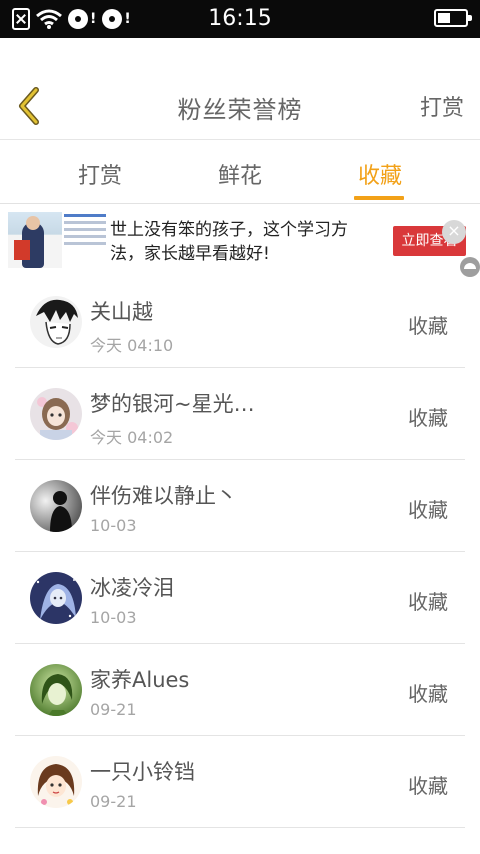 The height and width of the screenshot is (854, 480). I want to click on list-item: 一只小铃铛 09-21 收藏, so click(240, 782).